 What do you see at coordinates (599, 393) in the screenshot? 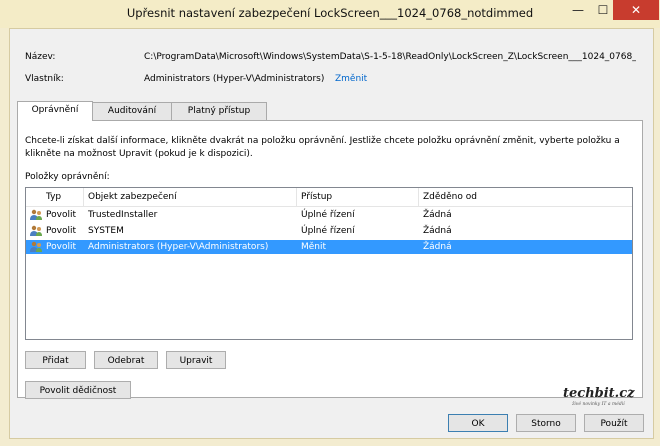
I see `watermark-logo: techbit.cz` at bounding box center [599, 393].